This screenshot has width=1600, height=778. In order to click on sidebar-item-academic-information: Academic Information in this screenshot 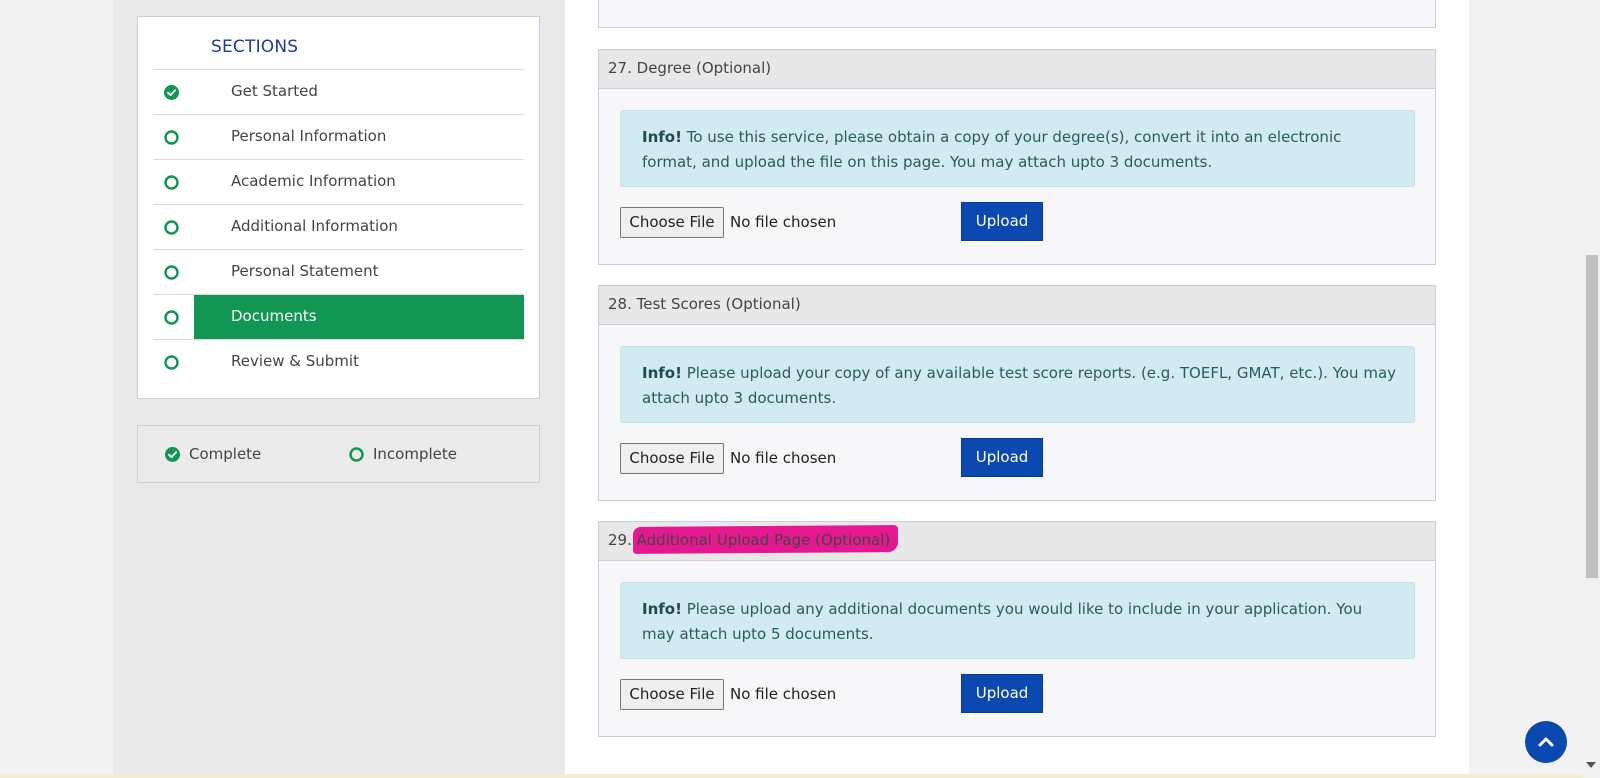, I will do `click(338, 181)`.